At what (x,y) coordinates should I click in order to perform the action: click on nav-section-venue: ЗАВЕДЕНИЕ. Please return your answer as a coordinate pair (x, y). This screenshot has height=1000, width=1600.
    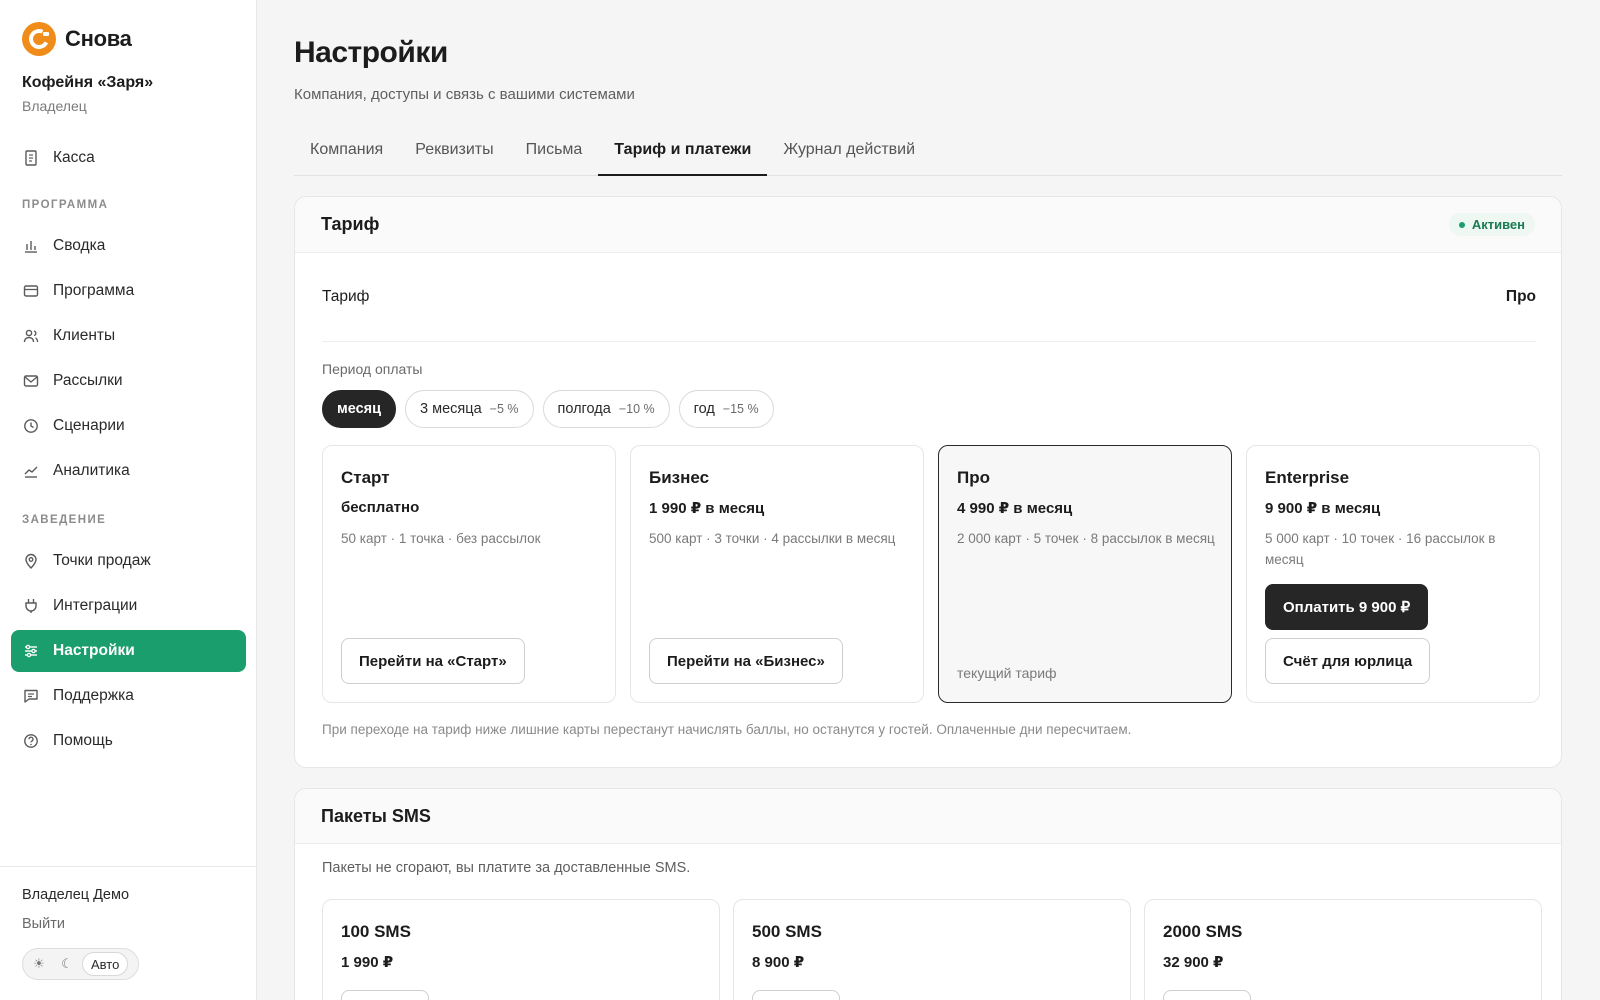
    Looking at the image, I should click on (64, 520).